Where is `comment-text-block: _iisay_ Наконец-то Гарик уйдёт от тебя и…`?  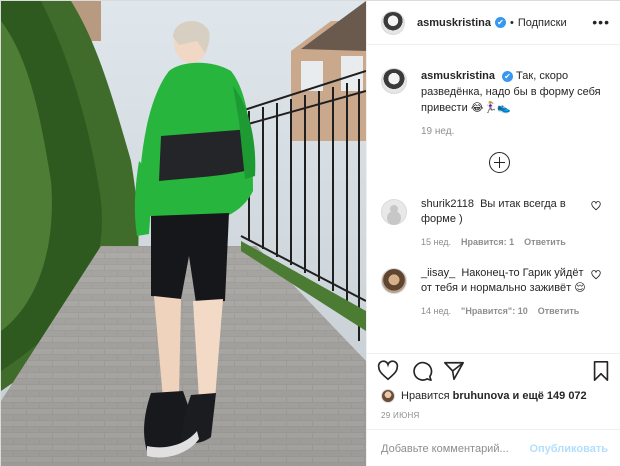 comment-text-block: _iisay_ Наконец-то Гарик уйдёт от тебя и… is located at coordinates (509, 281).